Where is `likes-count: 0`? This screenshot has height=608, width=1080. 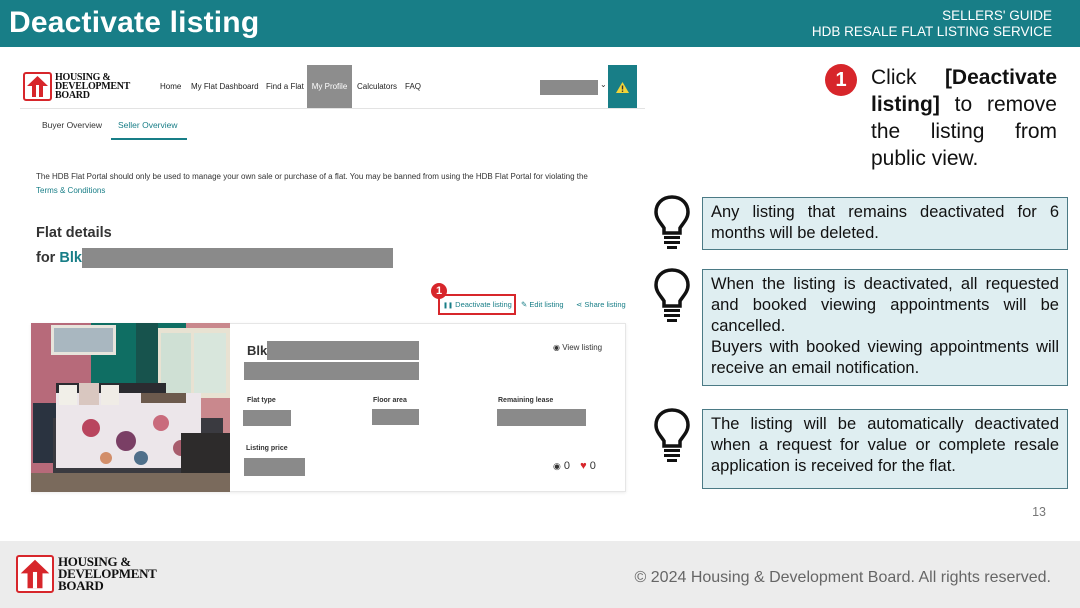 likes-count: 0 is located at coordinates (592, 466).